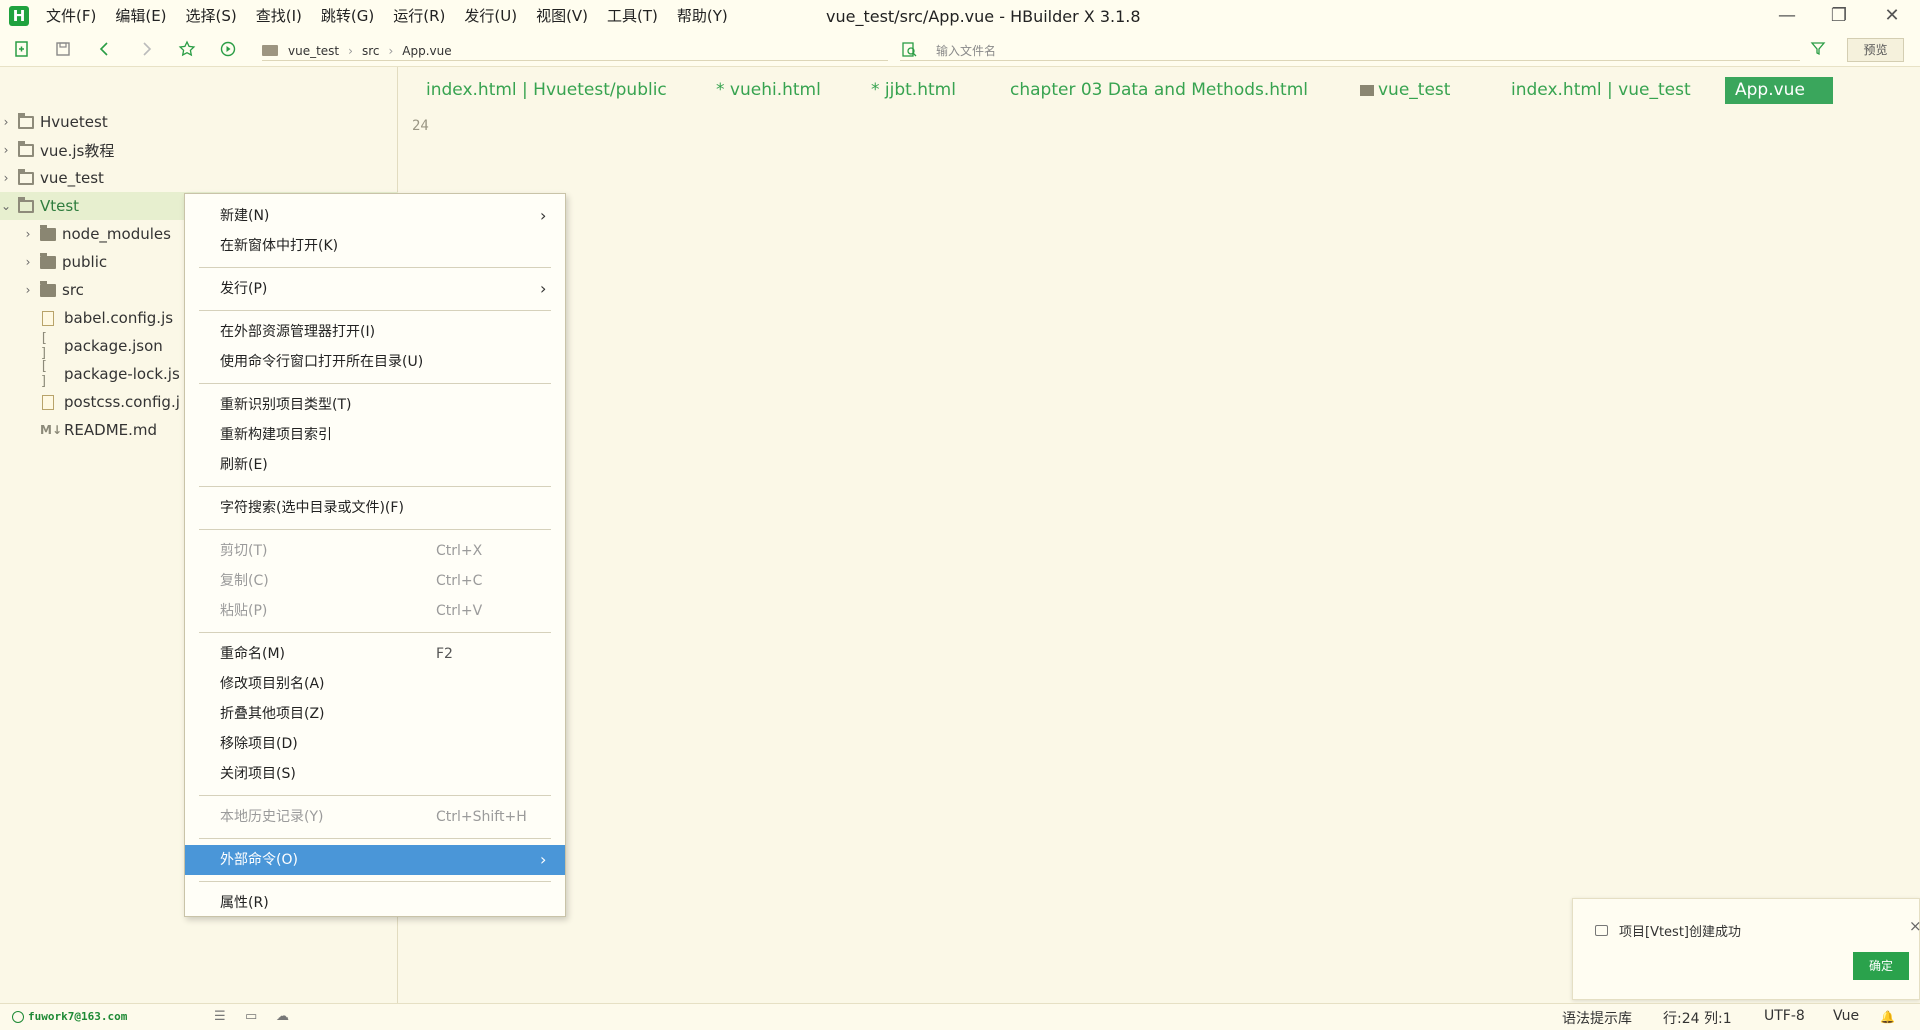  I want to click on context-menu-item: 字符搜索(选中目录或文件)(F), so click(375, 508).